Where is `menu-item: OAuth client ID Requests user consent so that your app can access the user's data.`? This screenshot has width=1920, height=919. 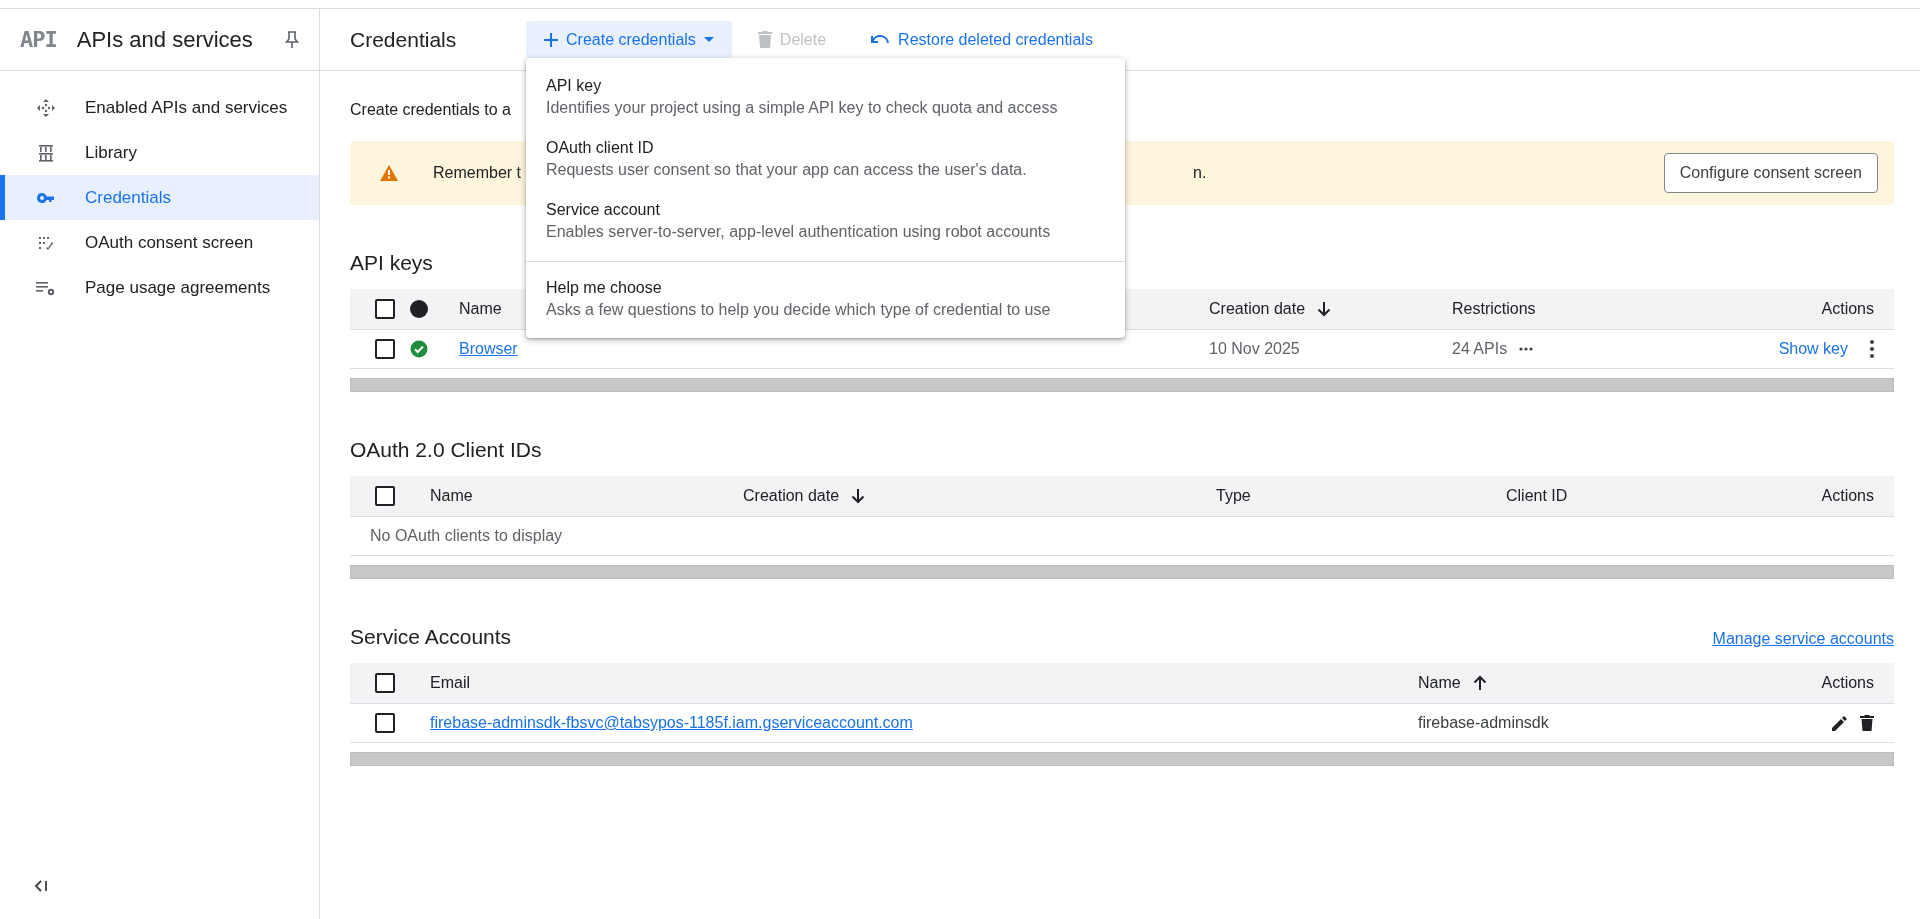
menu-item: OAuth client ID Requests user consent so that your app can access the user's data. is located at coordinates (825, 159).